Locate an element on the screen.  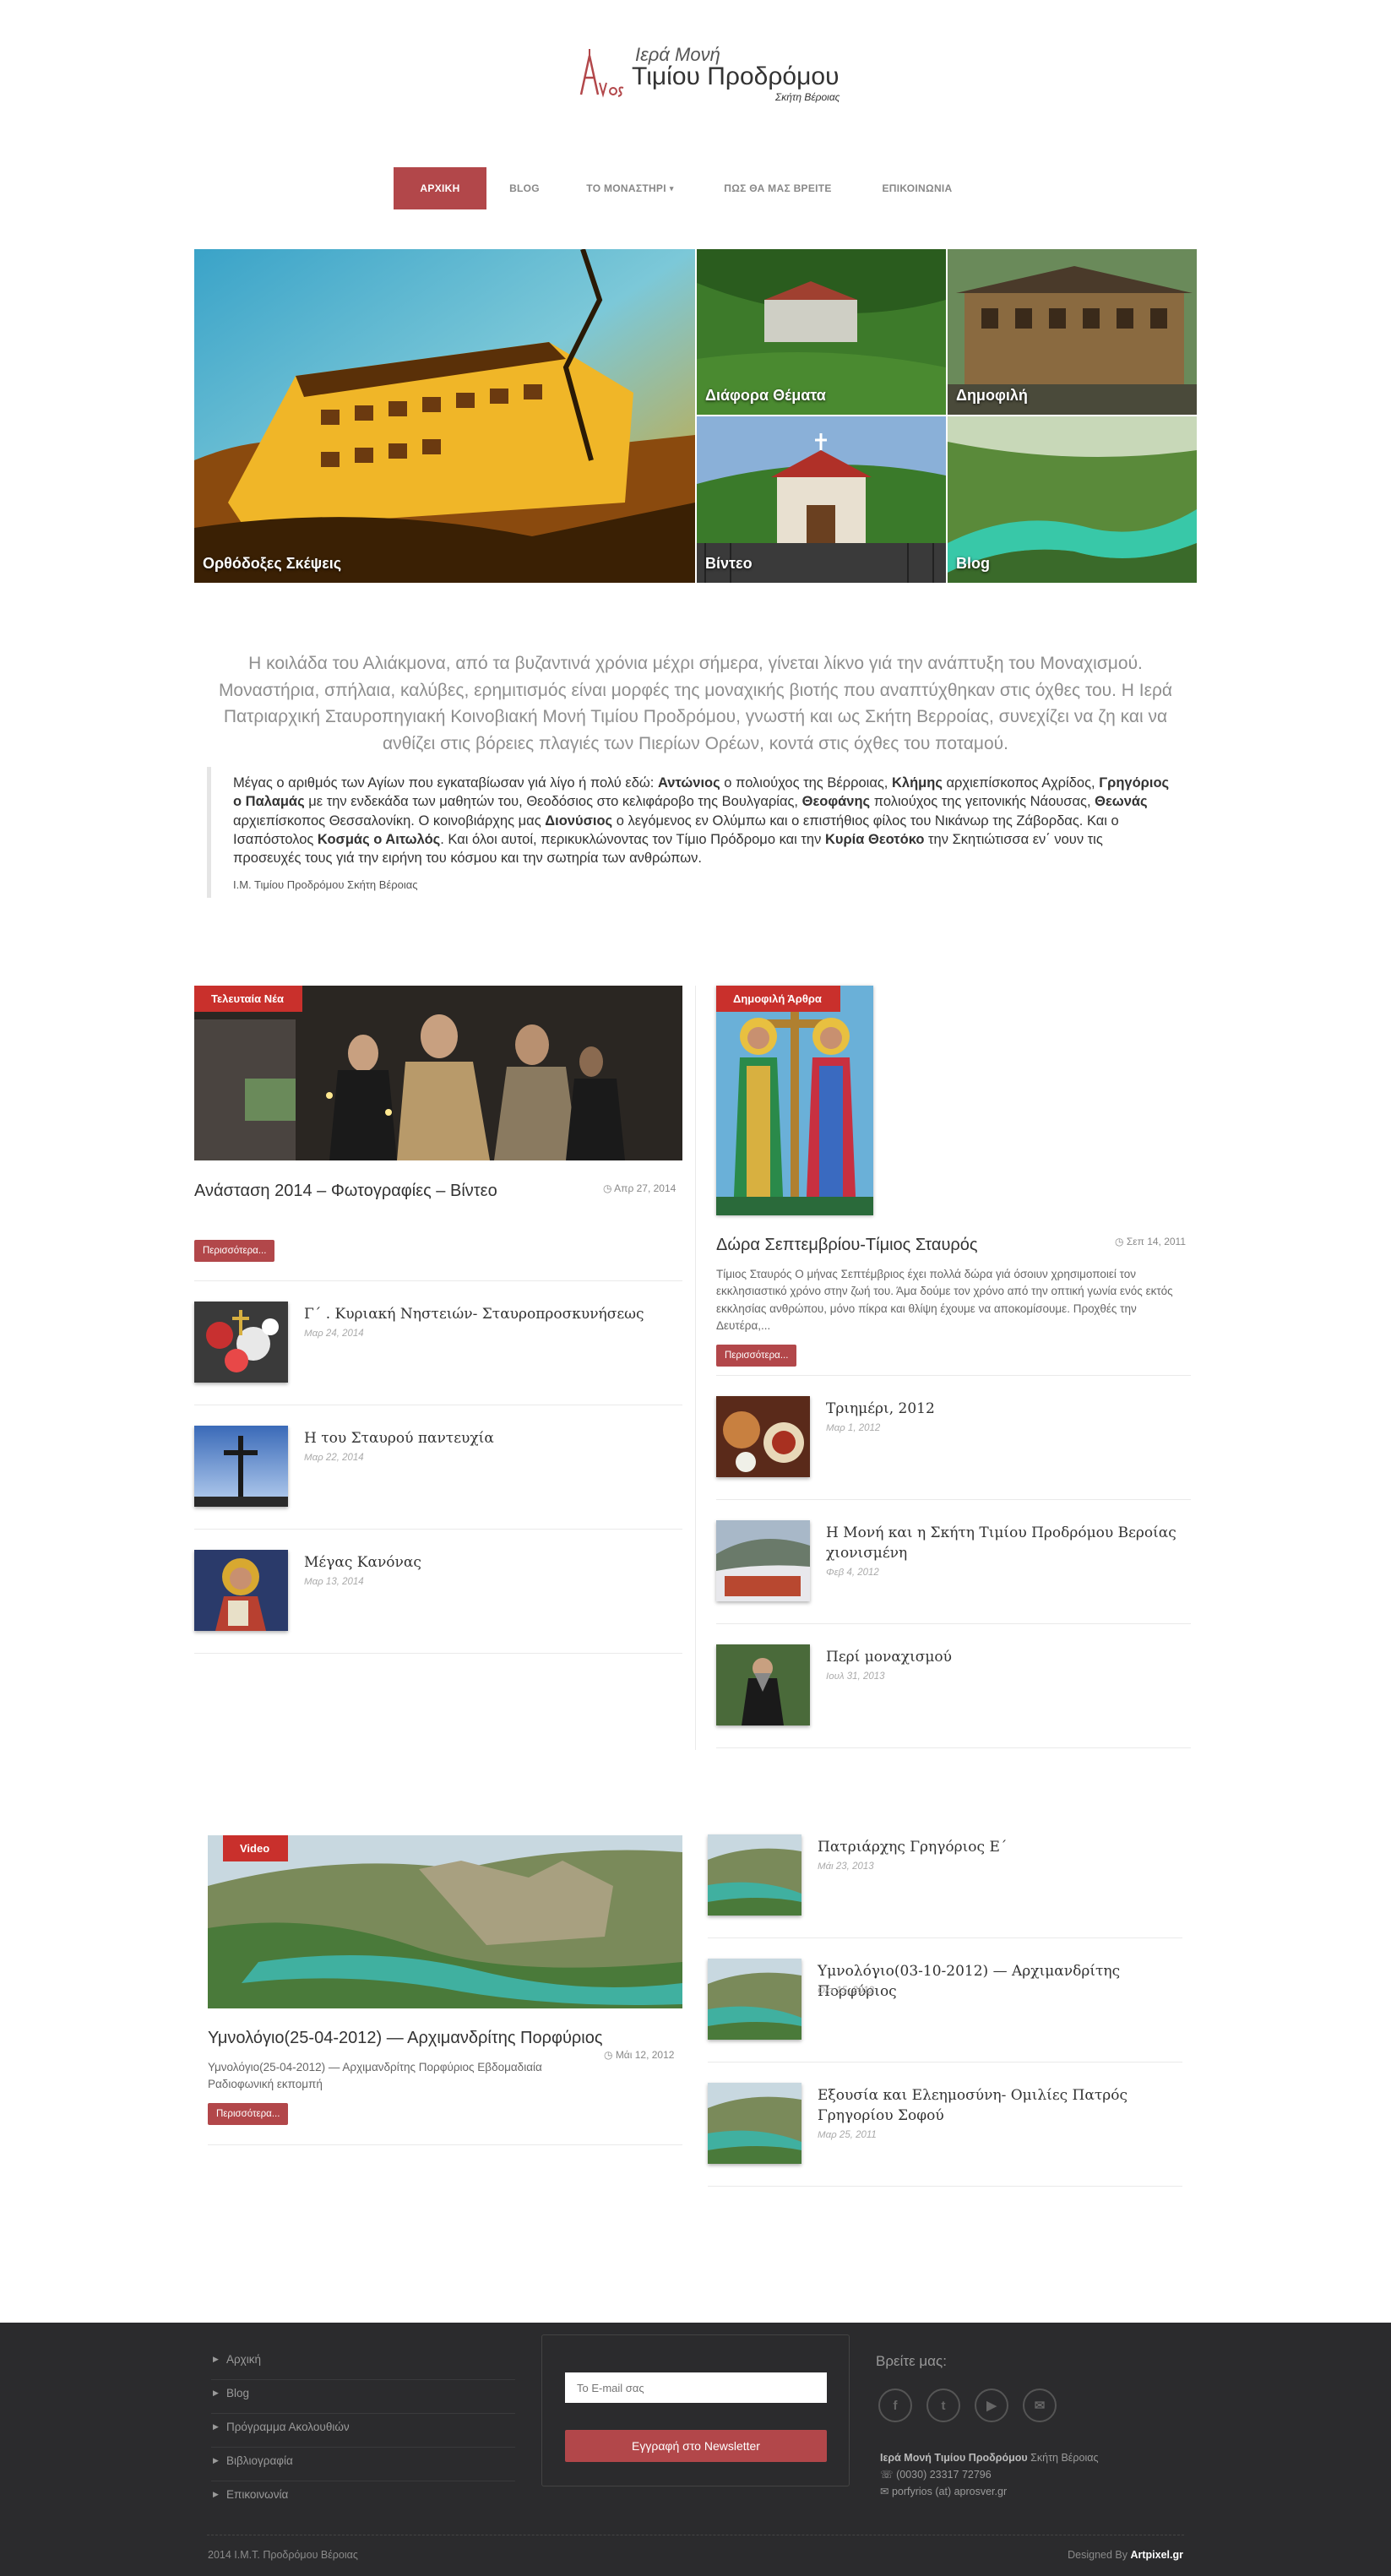
facebook-icon: f is located at coordinates (895, 2405).